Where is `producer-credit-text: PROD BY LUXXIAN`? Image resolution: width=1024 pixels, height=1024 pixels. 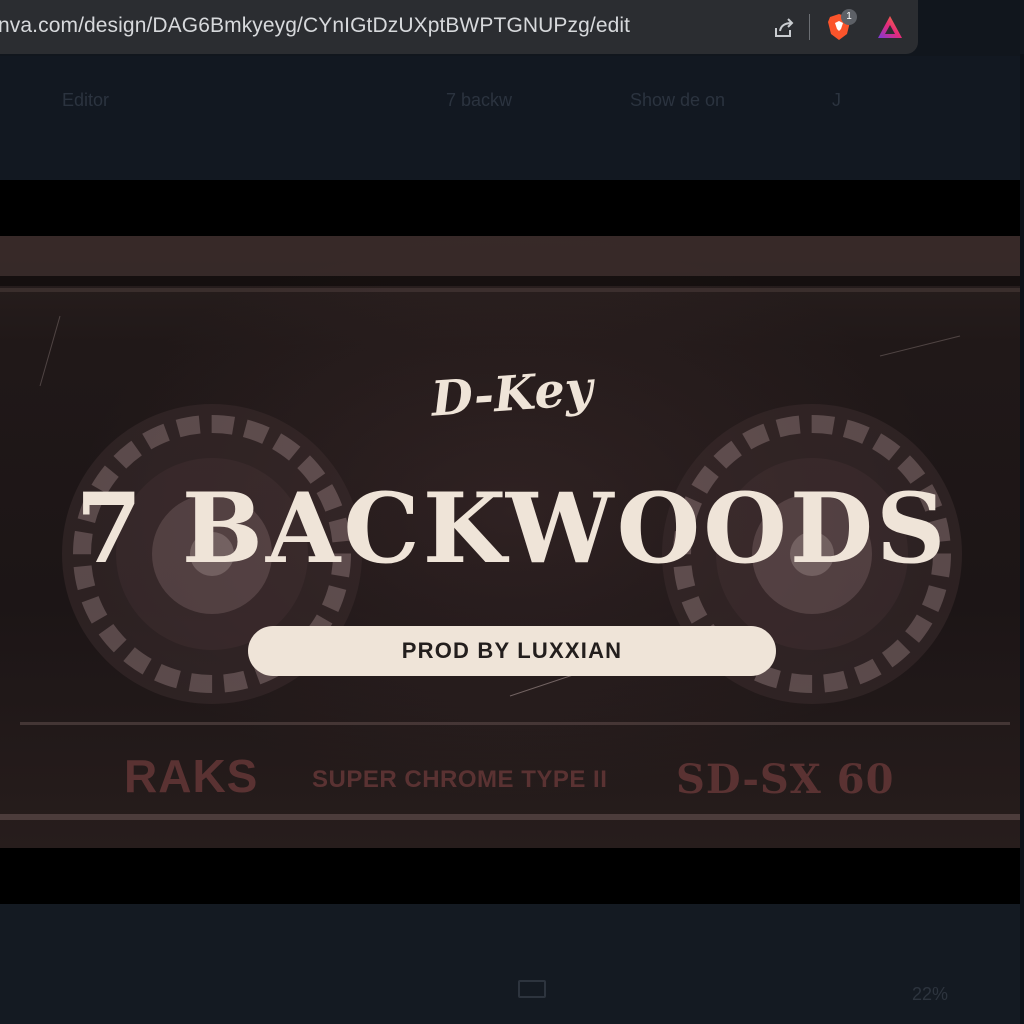 producer-credit-text: PROD BY LUXXIAN is located at coordinates (512, 650).